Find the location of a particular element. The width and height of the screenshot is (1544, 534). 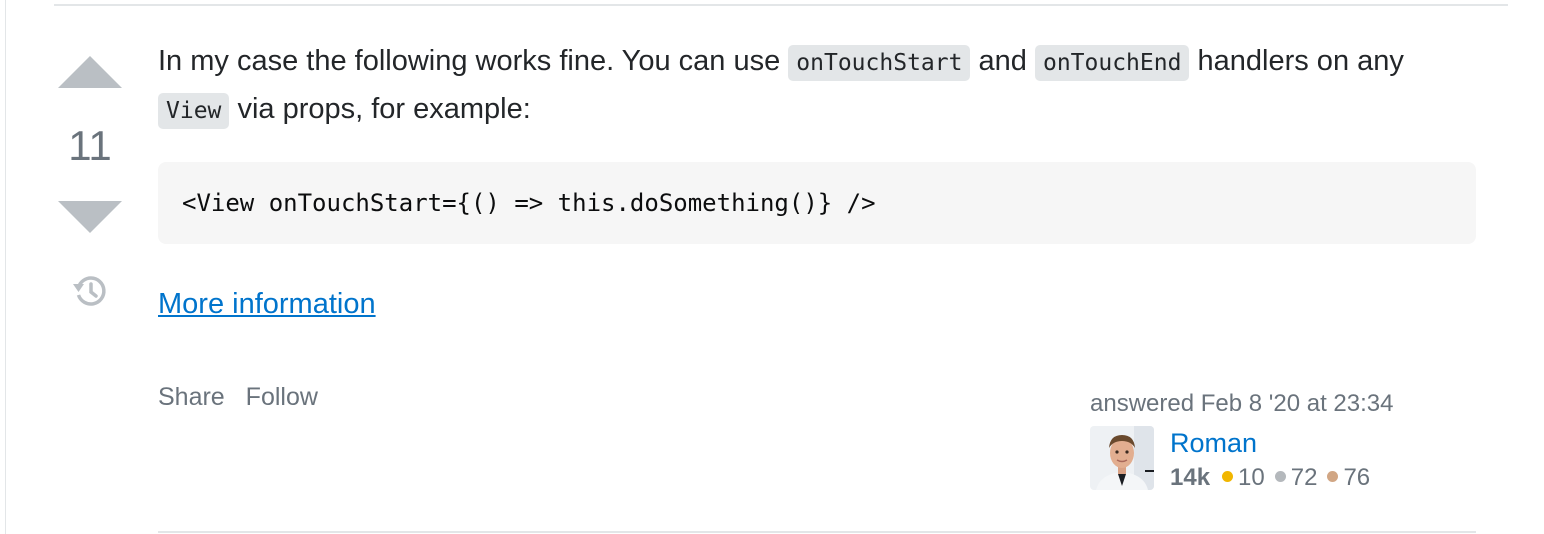

gold-badge: 10 is located at coordinates (1243, 477).